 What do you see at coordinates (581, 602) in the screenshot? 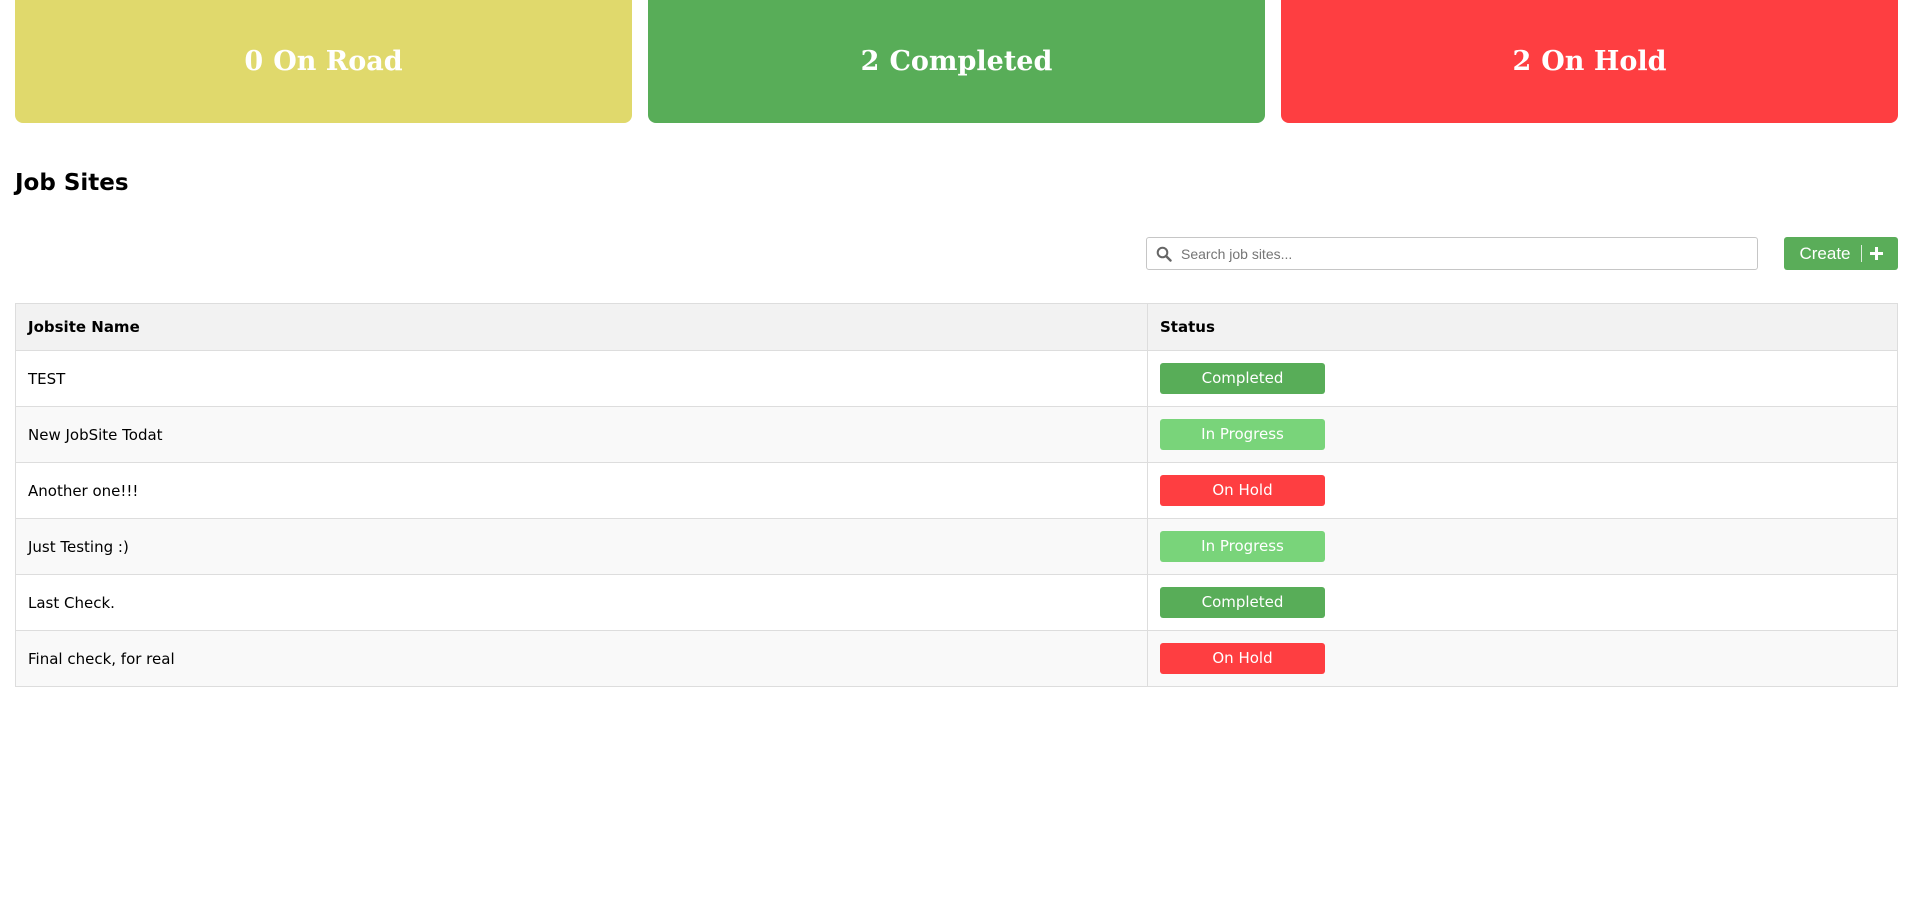
I see `jobsite-name-cell: Last Check.` at bounding box center [581, 602].